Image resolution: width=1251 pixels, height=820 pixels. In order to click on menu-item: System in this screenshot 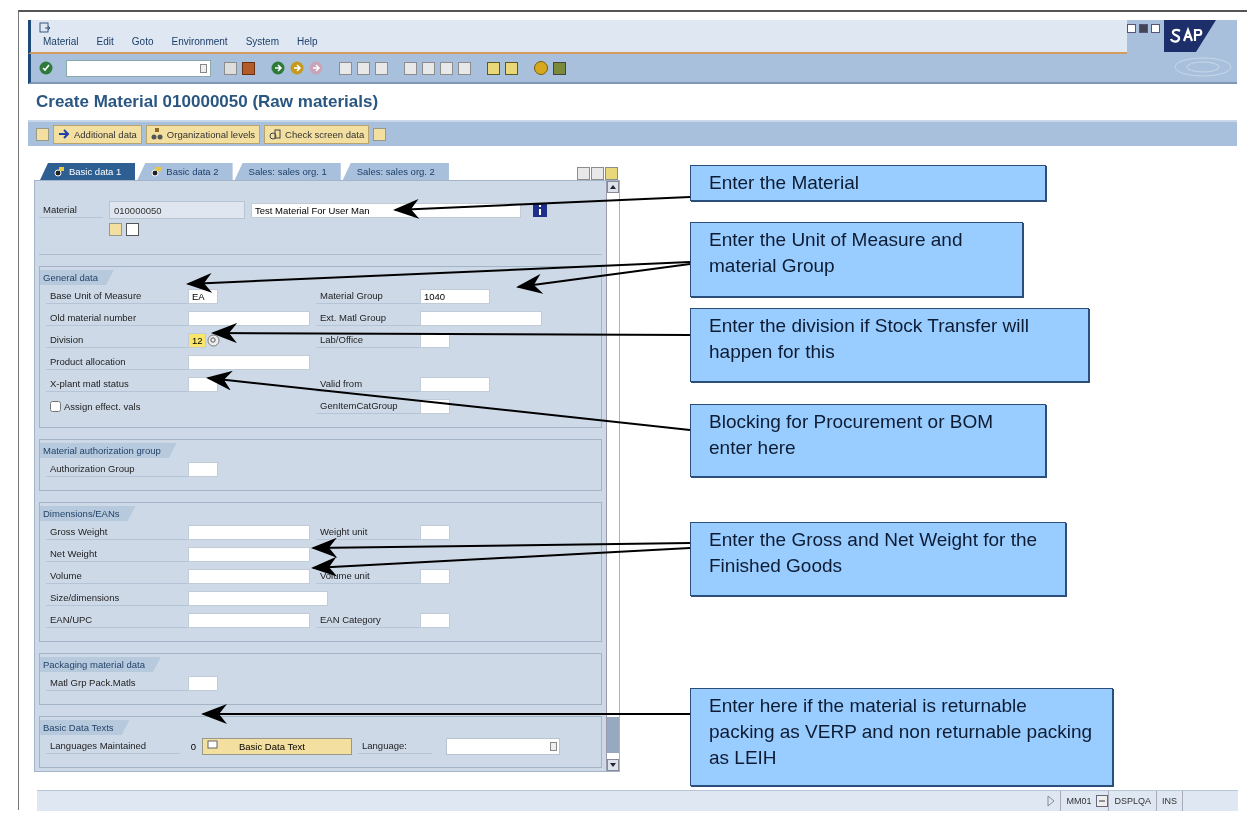, I will do `click(262, 41)`.